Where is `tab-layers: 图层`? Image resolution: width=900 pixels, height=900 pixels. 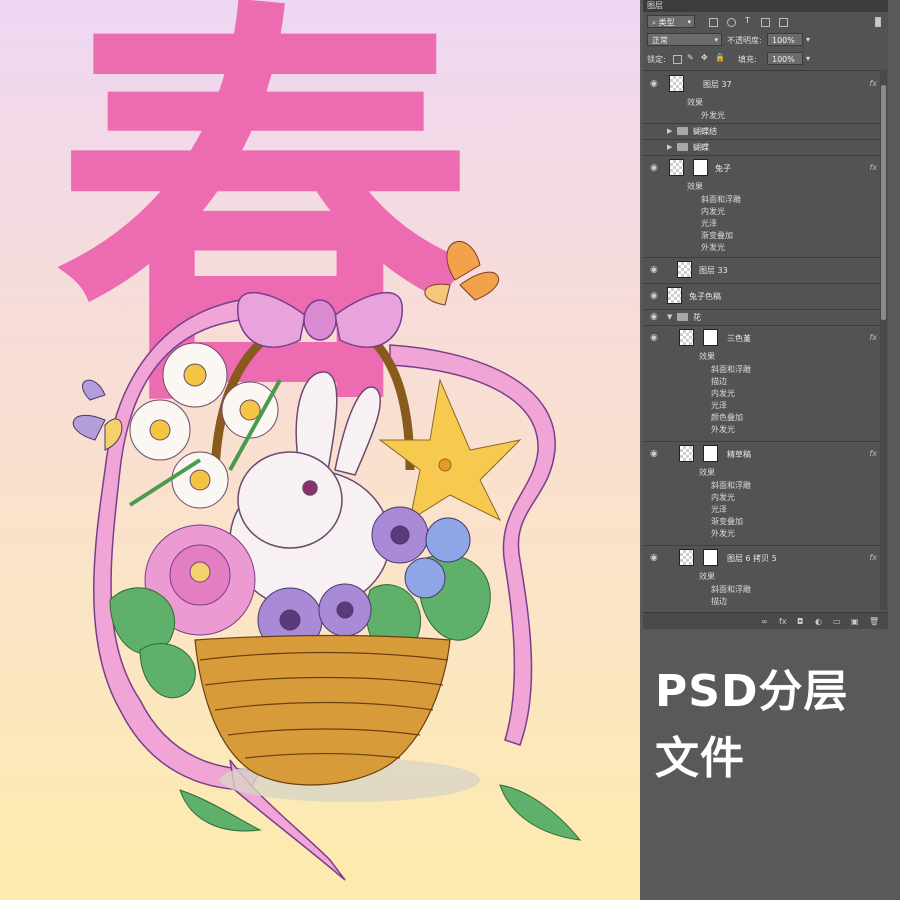
tab-layers: 图层 is located at coordinates (655, 5).